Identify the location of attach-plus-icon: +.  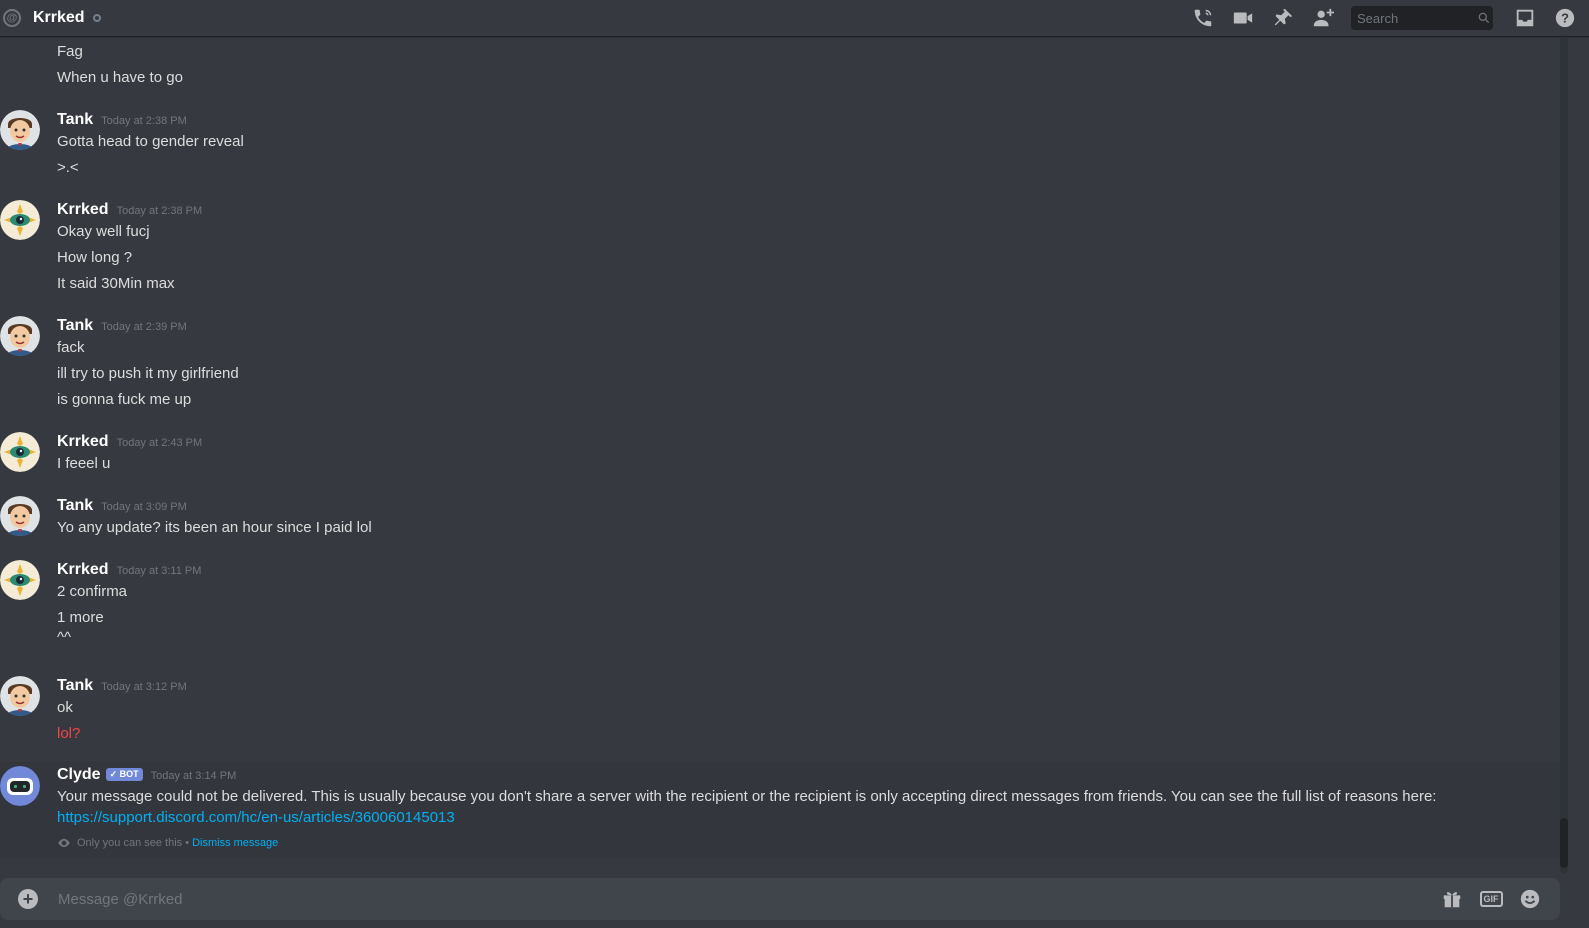
(28, 899).